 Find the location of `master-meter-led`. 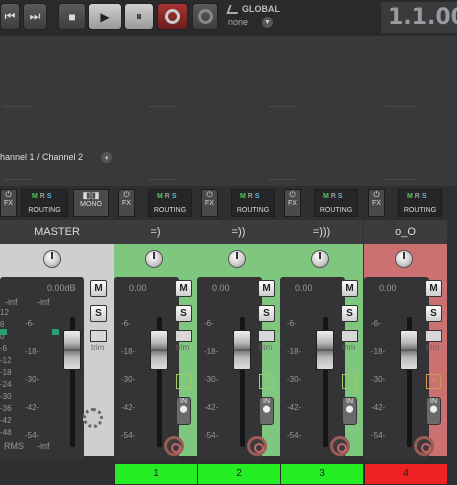

master-meter-led is located at coordinates (55, 332).